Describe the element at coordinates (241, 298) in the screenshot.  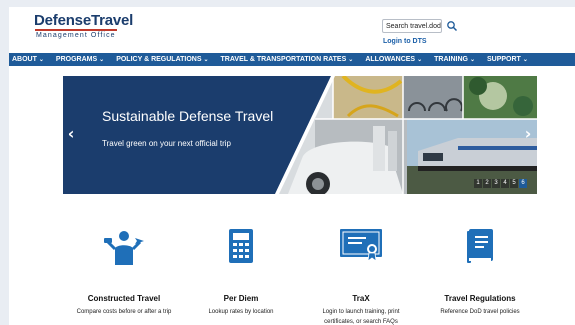
I see `tile-title: Per Diem` at that location.